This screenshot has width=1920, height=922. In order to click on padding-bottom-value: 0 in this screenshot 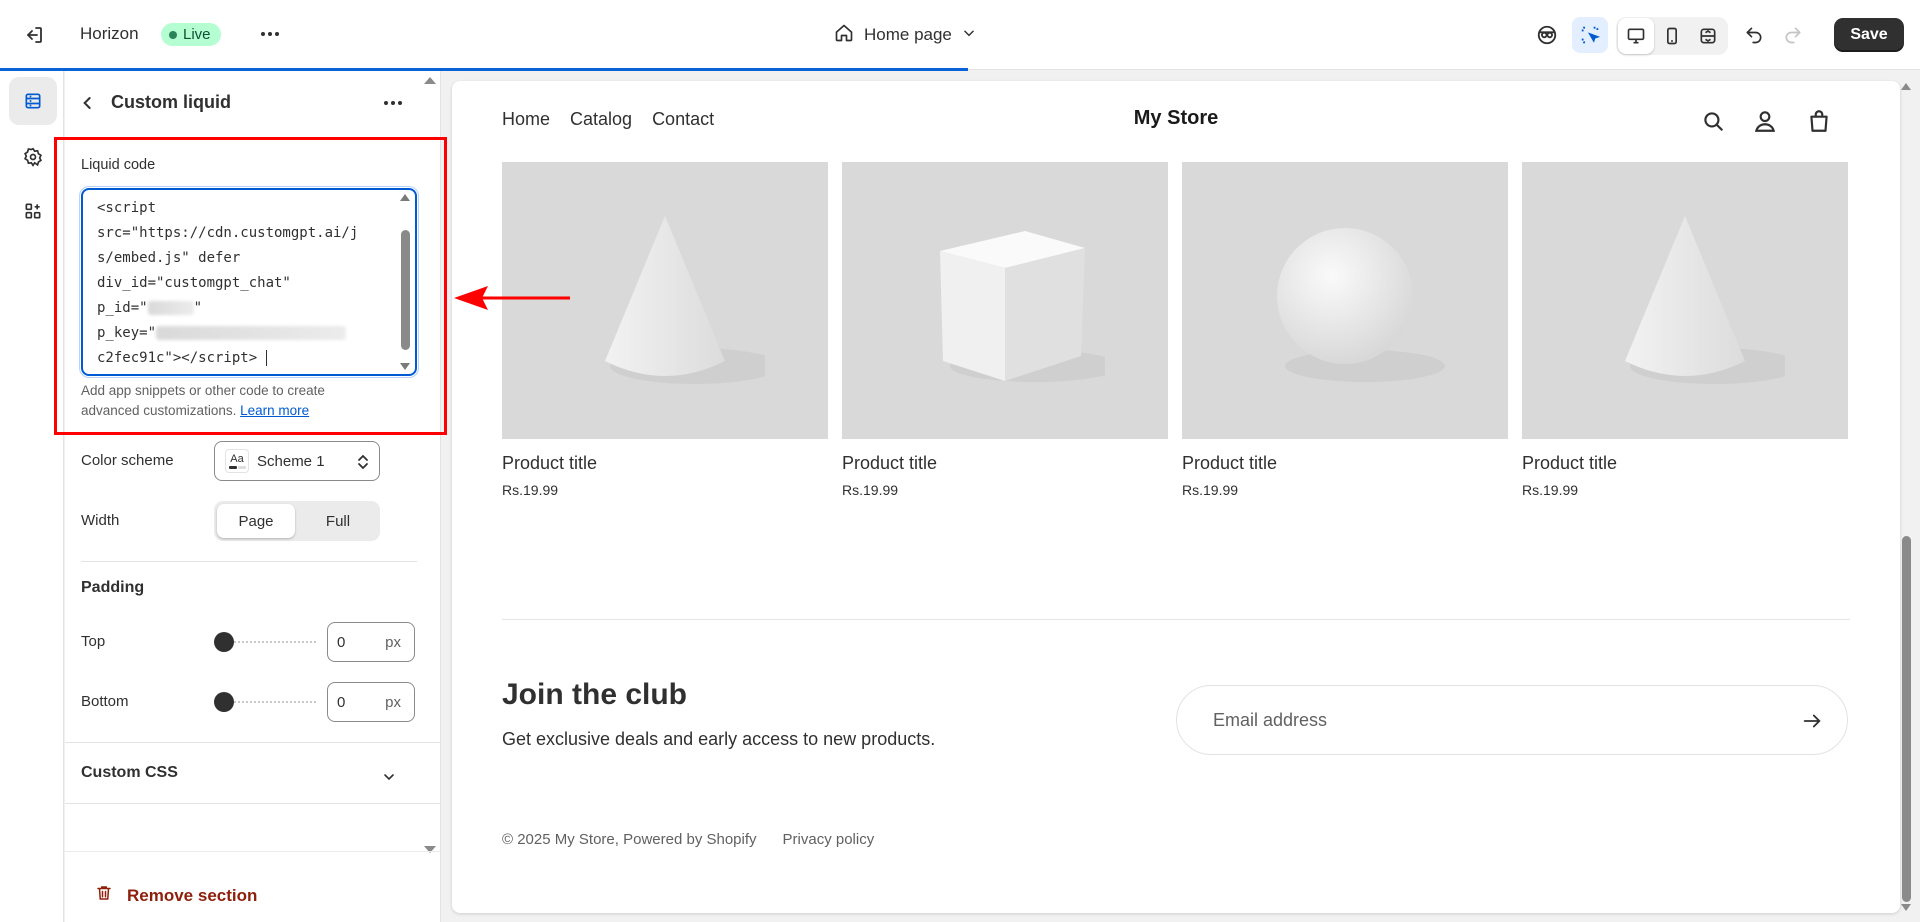, I will do `click(341, 702)`.